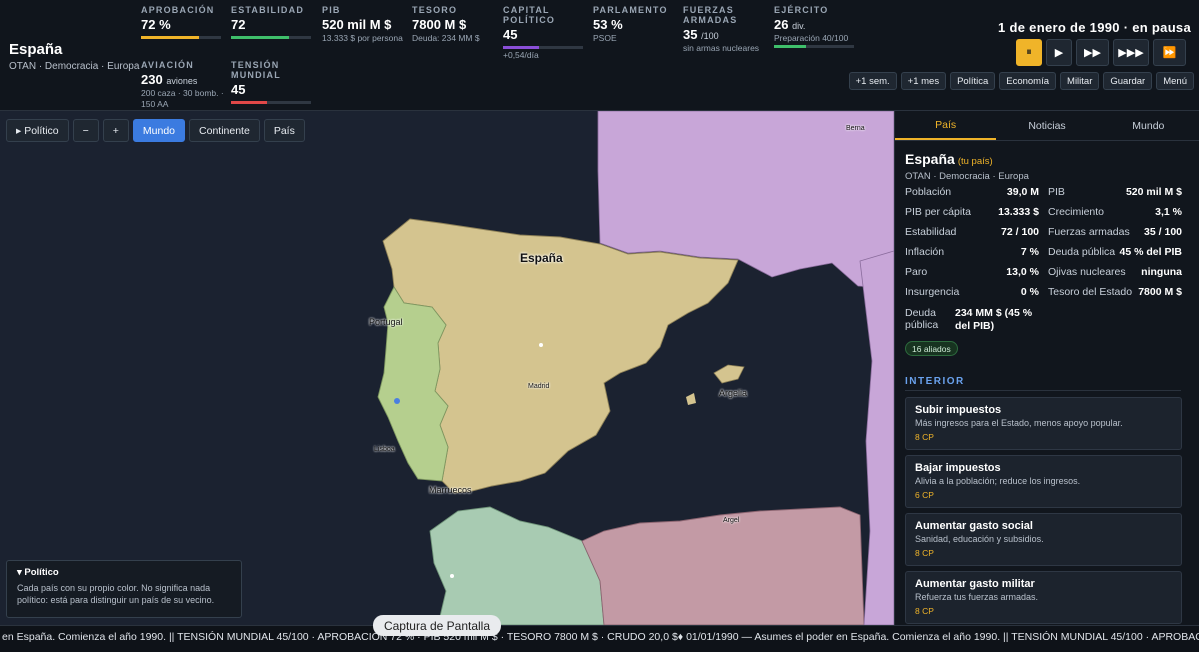 Image resolution: width=1199 pixels, height=652 pixels. What do you see at coordinates (958, 410) in the screenshot?
I see `card-title: Subir impuestos` at bounding box center [958, 410].